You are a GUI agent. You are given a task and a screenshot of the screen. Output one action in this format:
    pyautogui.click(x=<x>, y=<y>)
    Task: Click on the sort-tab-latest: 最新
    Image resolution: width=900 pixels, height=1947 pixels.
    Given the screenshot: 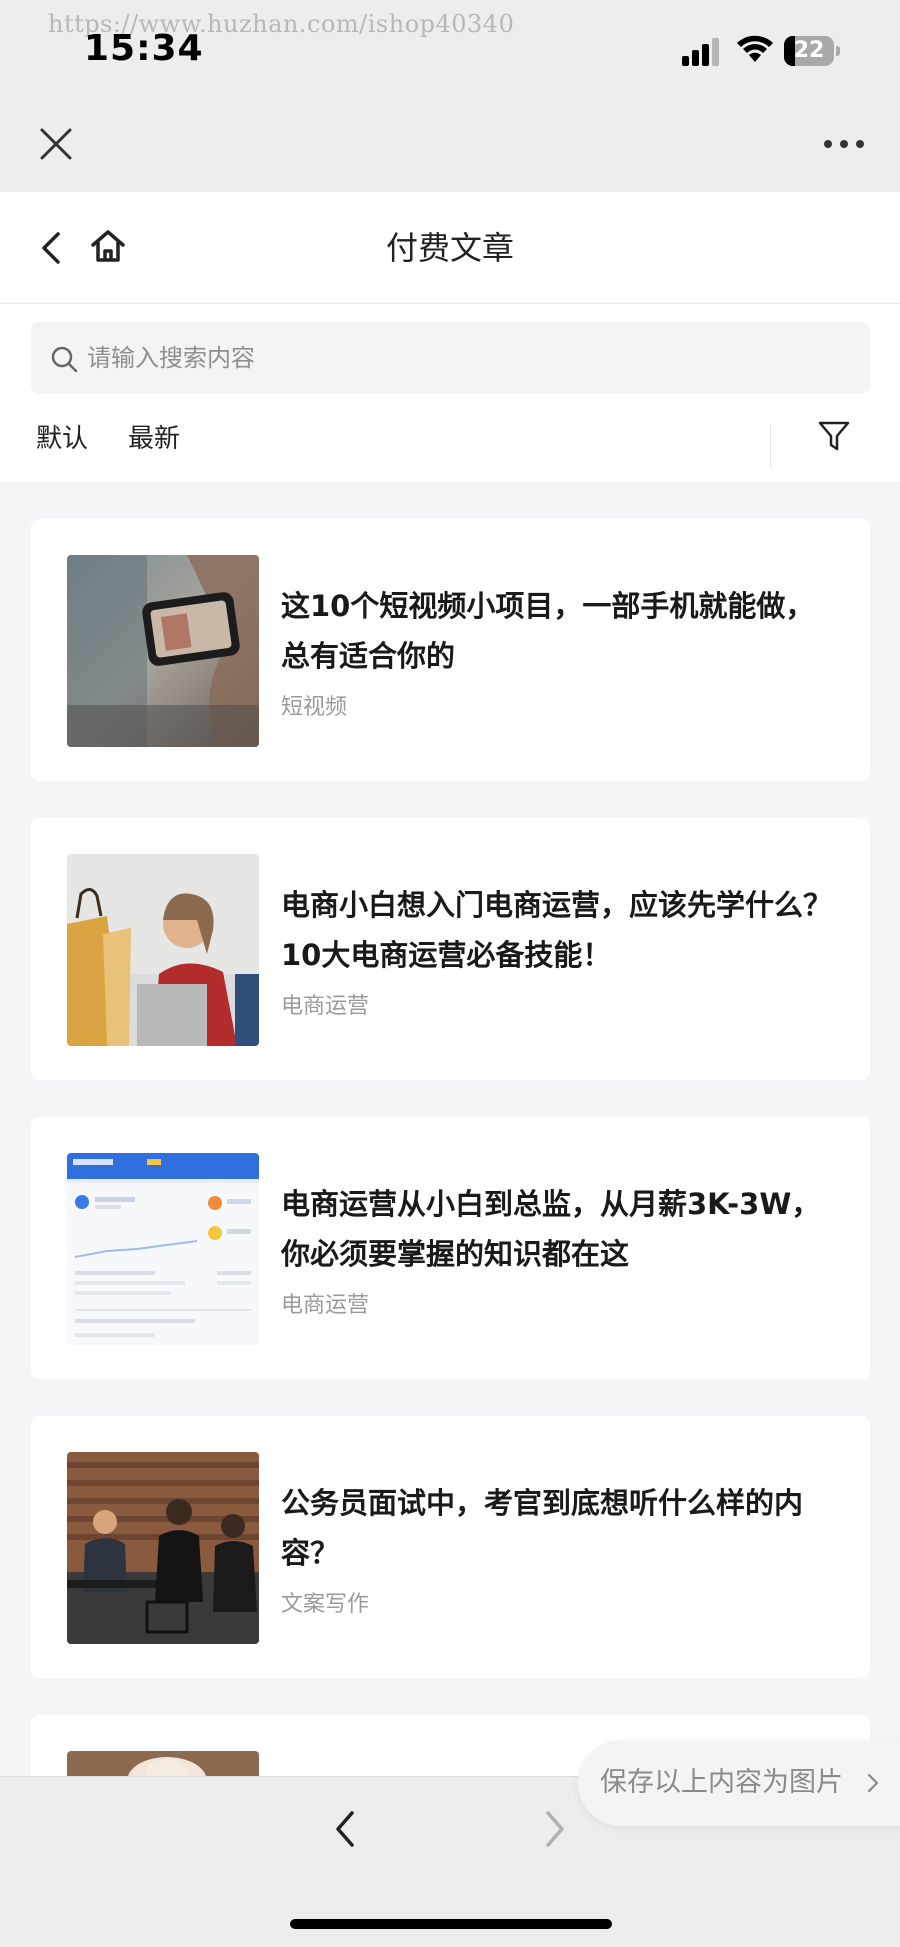 What is the action you would take?
    pyautogui.click(x=154, y=436)
    